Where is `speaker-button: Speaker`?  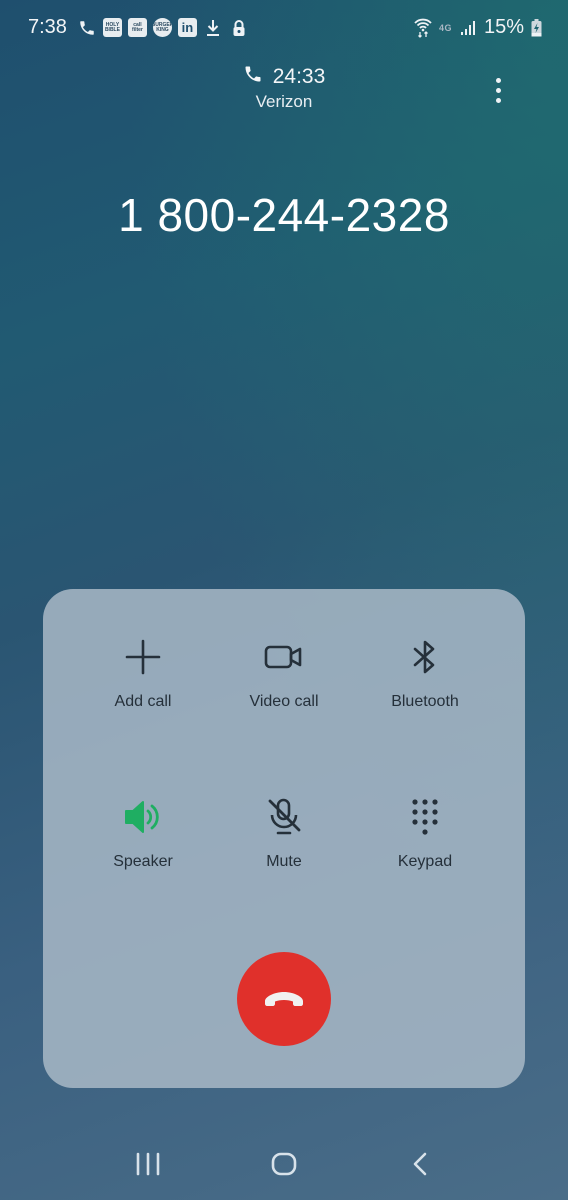 speaker-button: Speaker is located at coordinates (143, 845).